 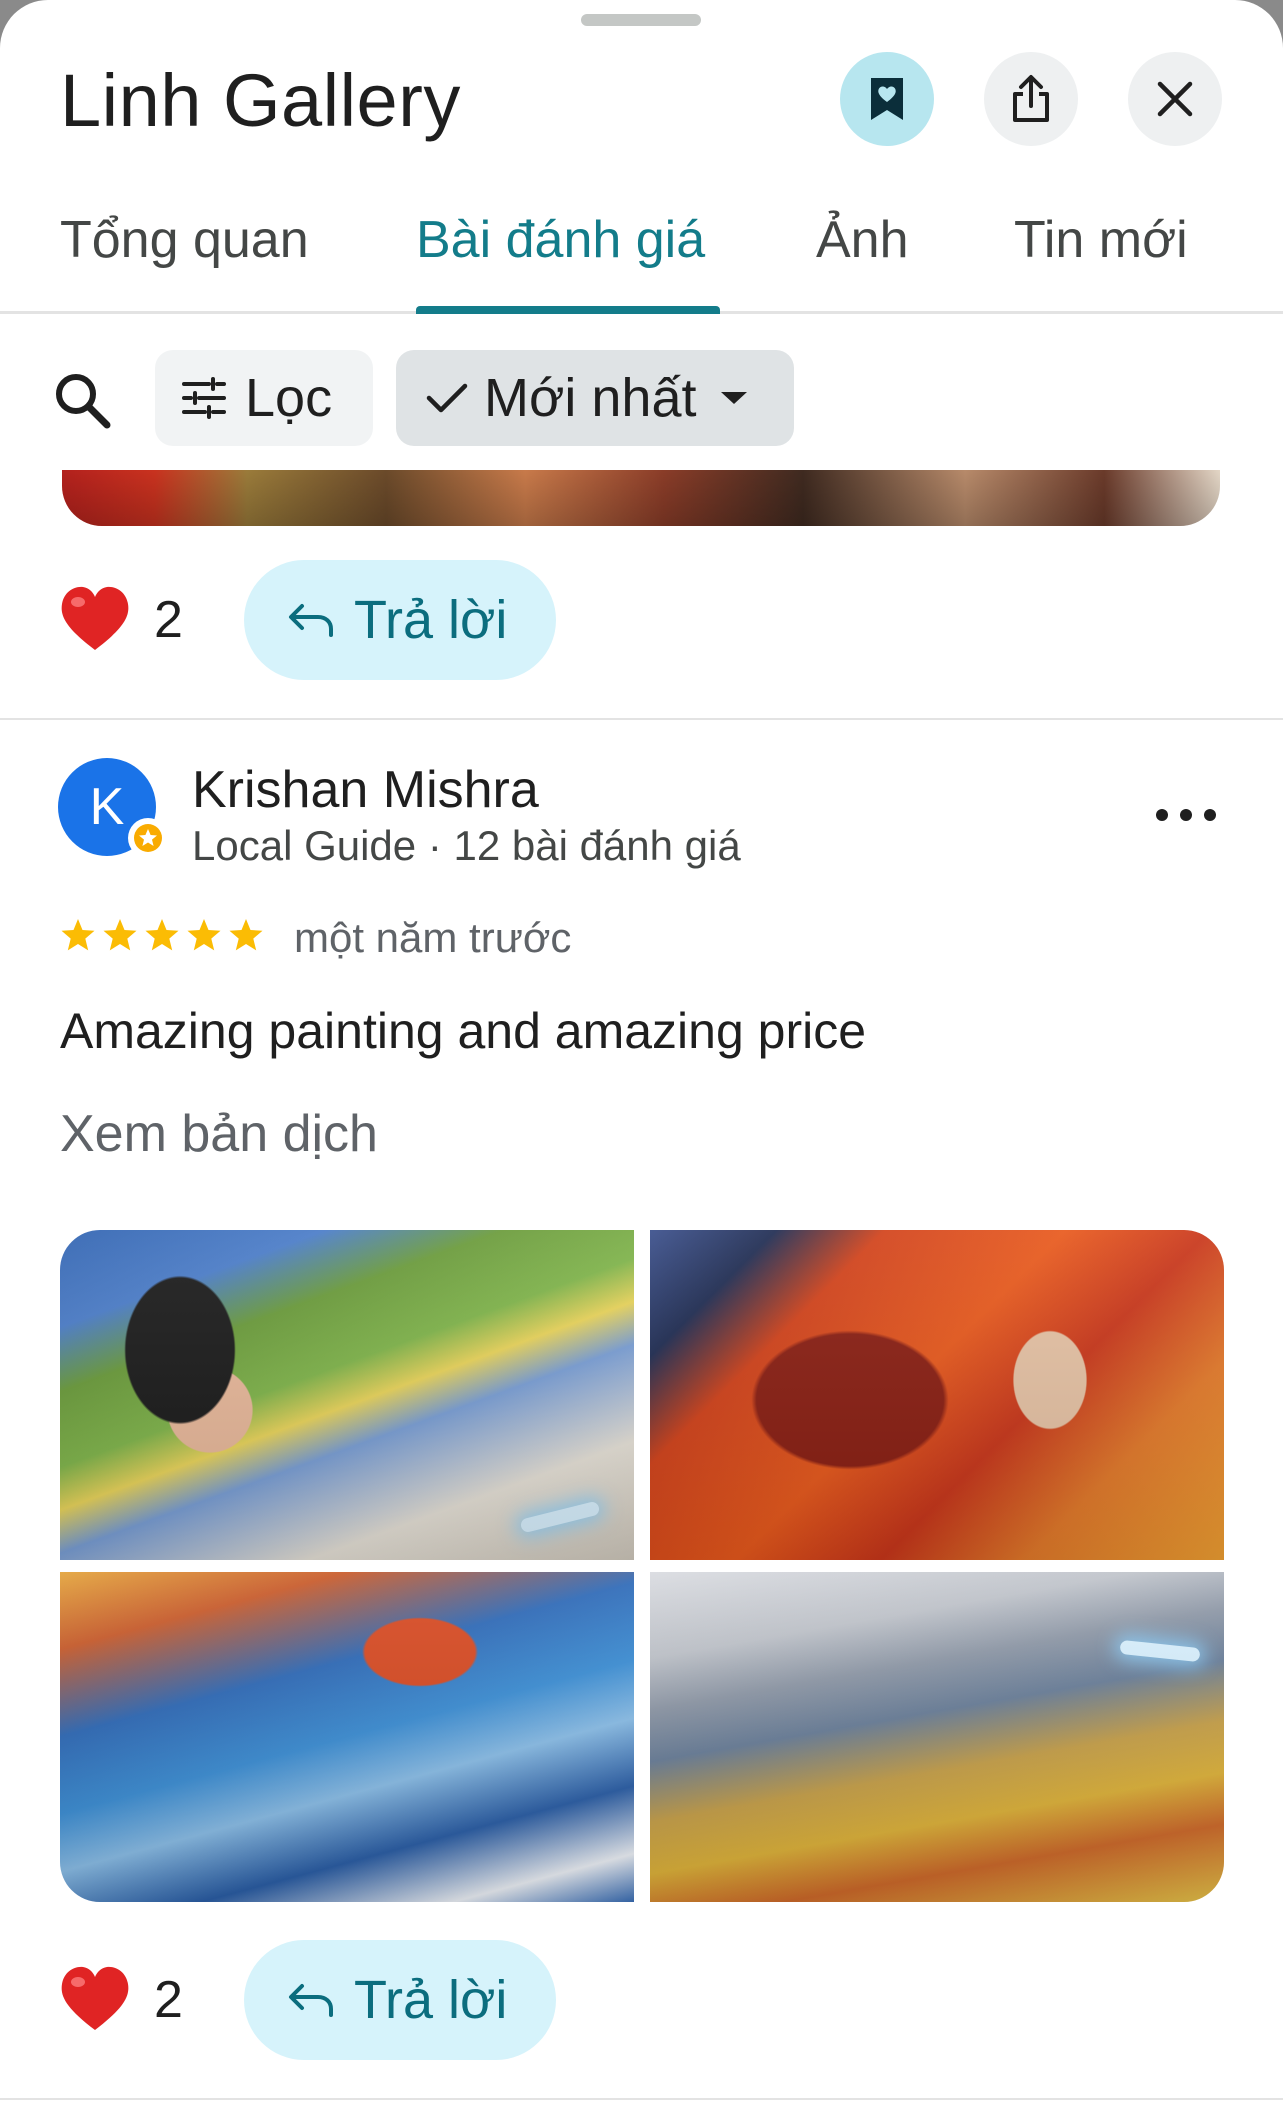 I want to click on star-rating, so click(x=162, y=935).